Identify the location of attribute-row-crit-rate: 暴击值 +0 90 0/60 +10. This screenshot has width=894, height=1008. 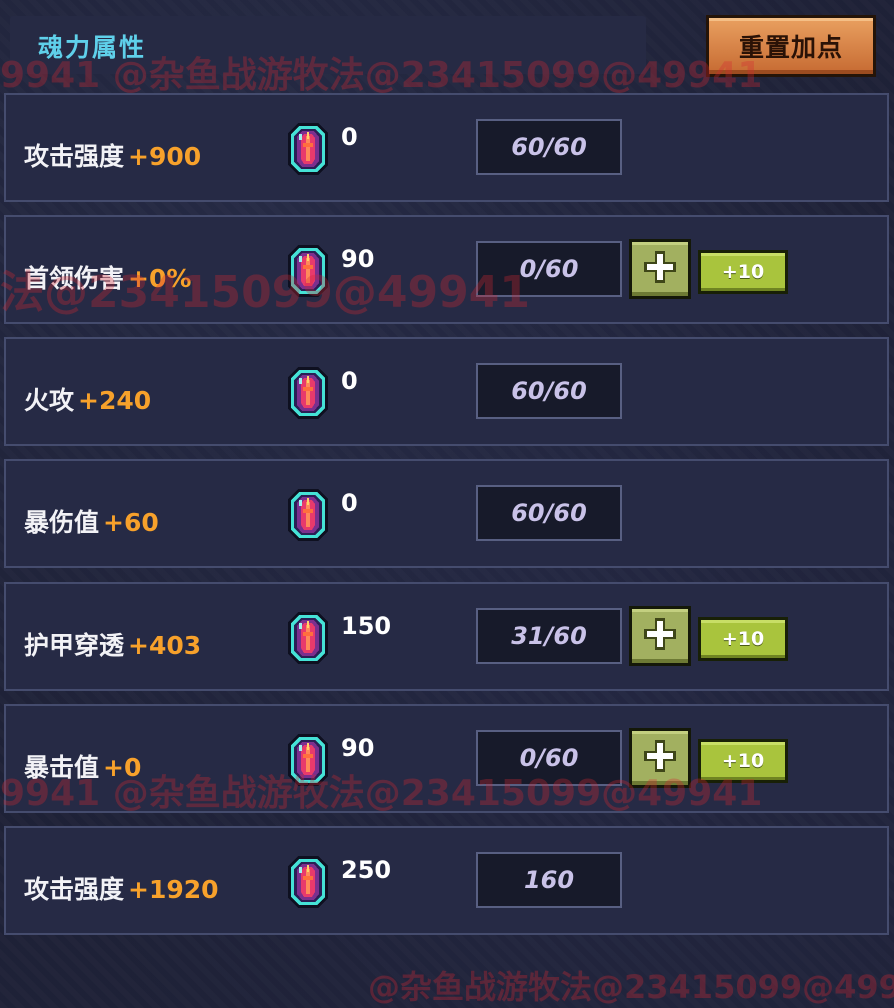
(446, 758).